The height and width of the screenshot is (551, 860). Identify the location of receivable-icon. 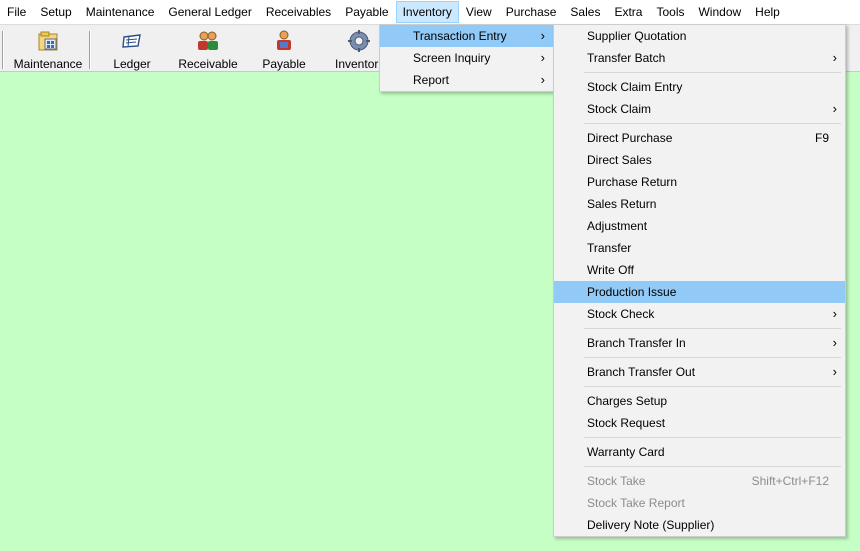
(208, 40).